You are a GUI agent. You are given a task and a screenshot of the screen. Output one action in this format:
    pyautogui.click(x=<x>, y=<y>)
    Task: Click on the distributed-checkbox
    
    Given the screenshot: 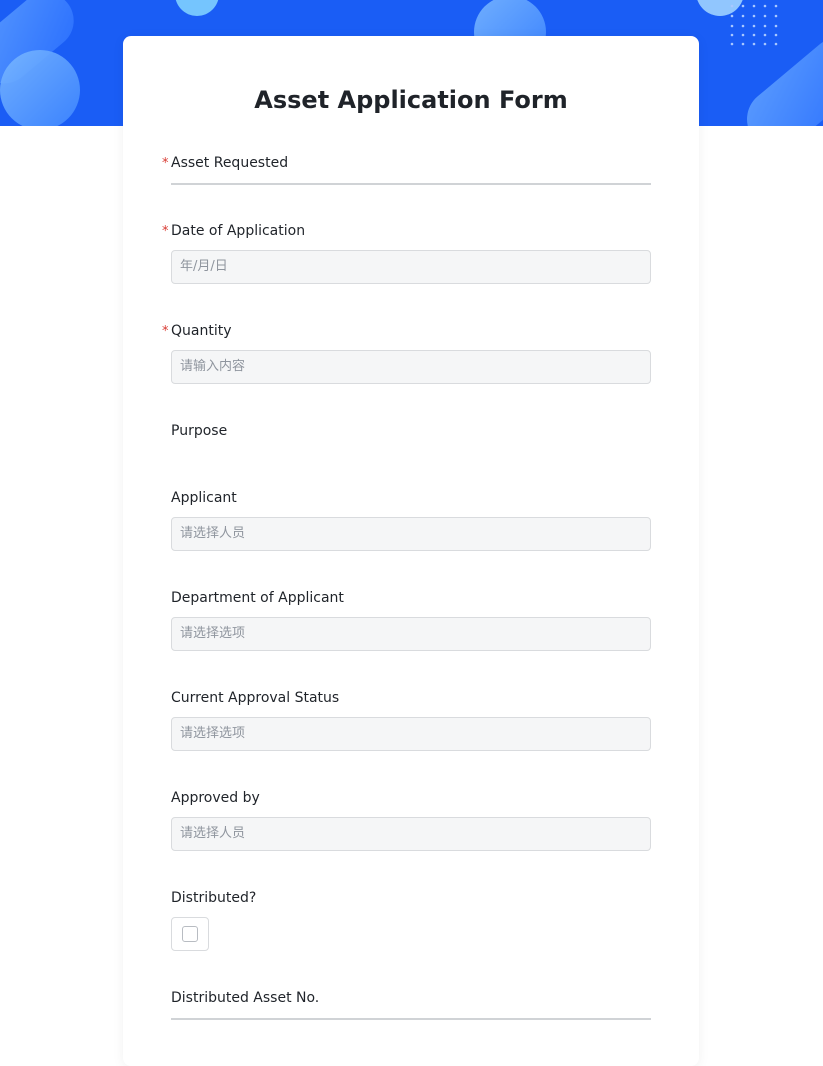 What is the action you would take?
    pyautogui.click(x=190, y=934)
    